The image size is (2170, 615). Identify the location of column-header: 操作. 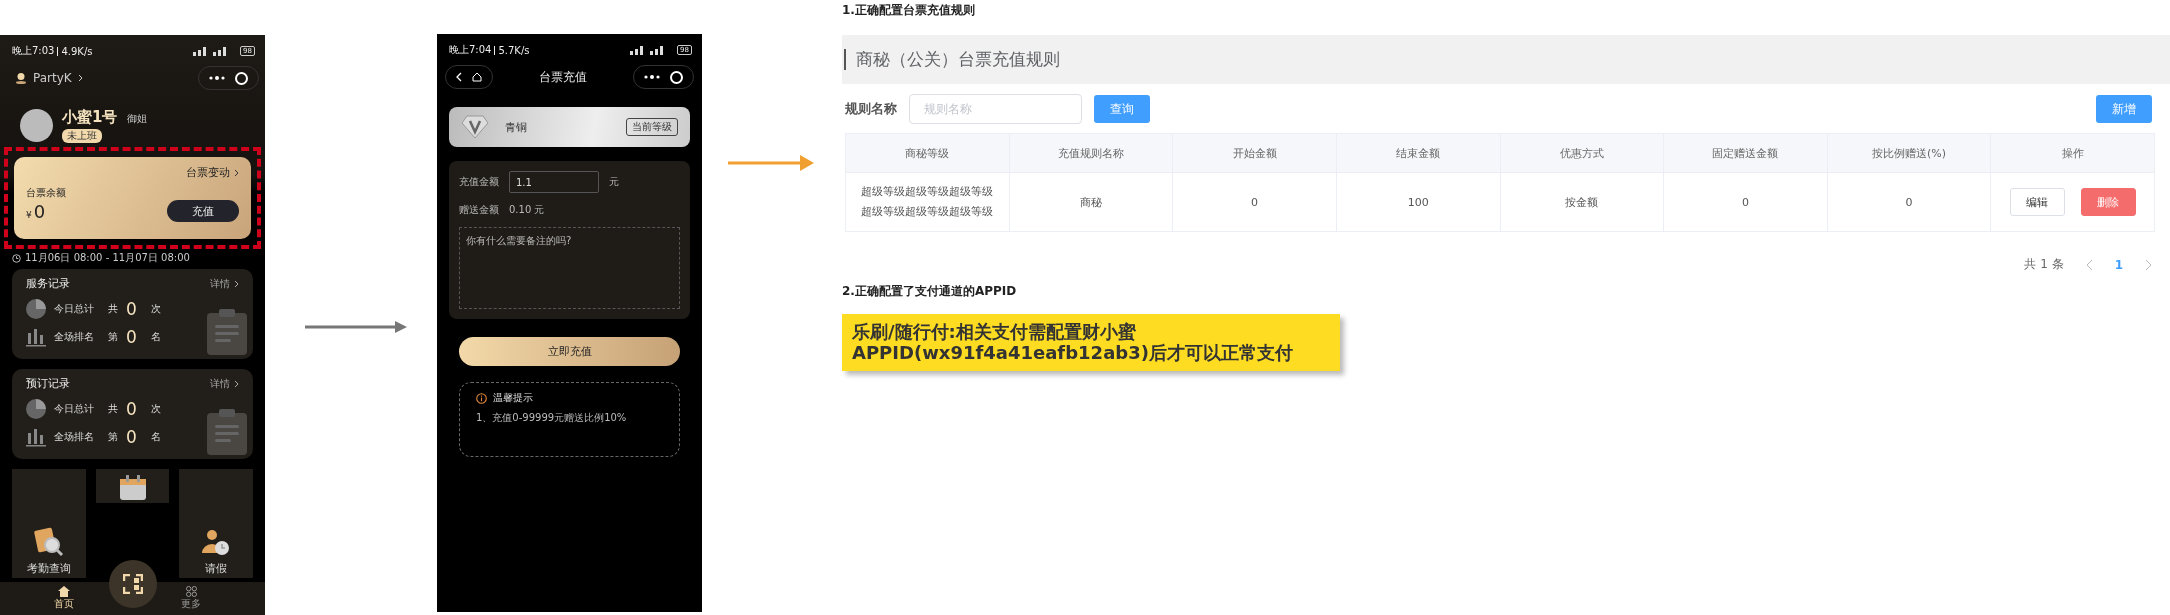
(2072, 153).